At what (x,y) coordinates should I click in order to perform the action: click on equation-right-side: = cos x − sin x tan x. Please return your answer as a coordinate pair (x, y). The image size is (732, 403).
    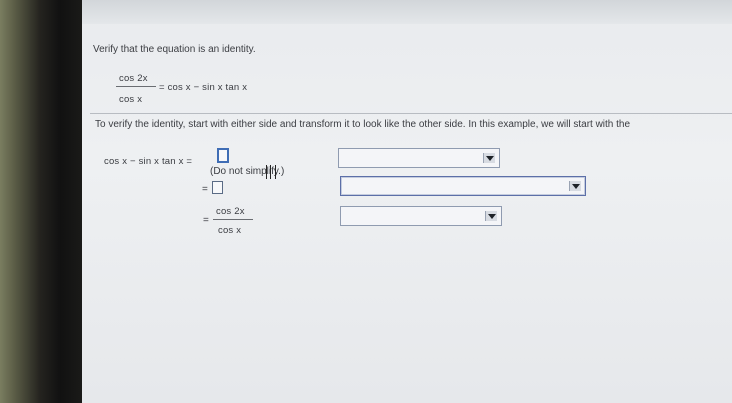
    Looking at the image, I should click on (203, 87).